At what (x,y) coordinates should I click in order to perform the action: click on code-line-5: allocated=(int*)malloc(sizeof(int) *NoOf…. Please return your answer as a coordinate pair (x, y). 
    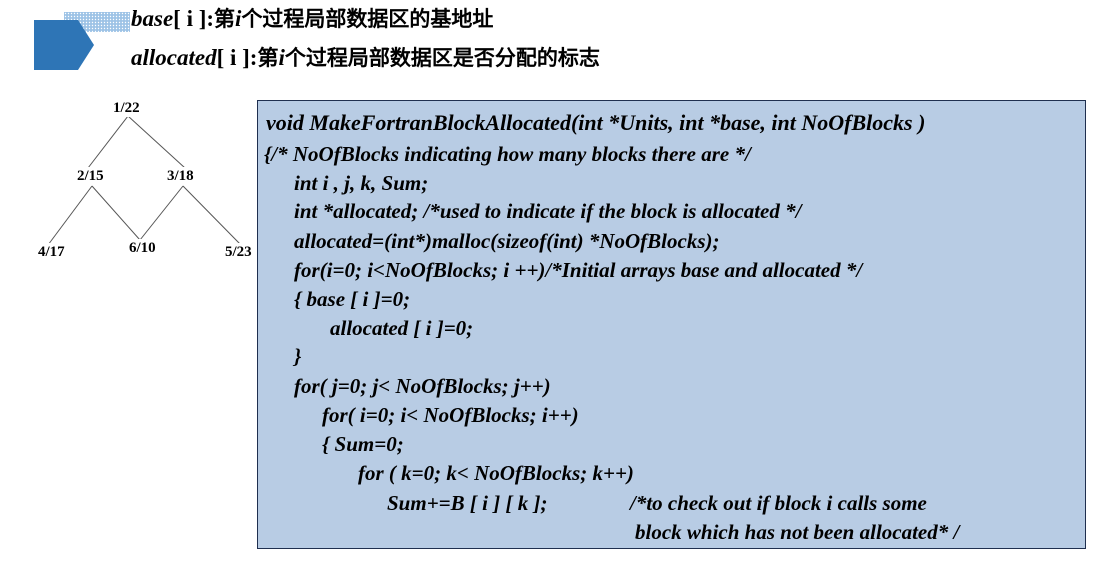
    Looking at the image, I should click on (507, 241).